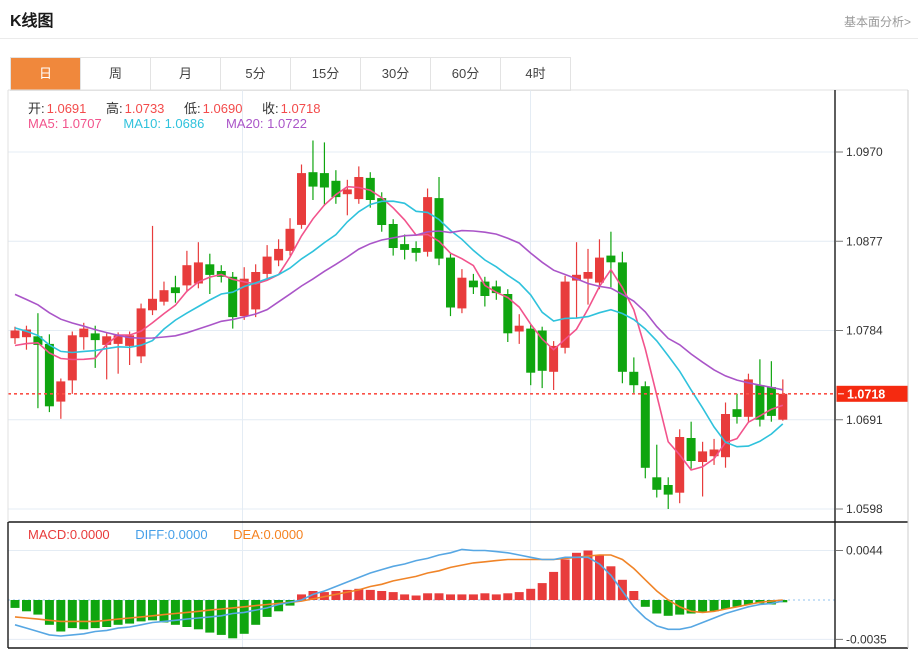  Describe the element at coordinates (244, 123) in the screenshot. I see `ma20-label: MA20:` at that location.